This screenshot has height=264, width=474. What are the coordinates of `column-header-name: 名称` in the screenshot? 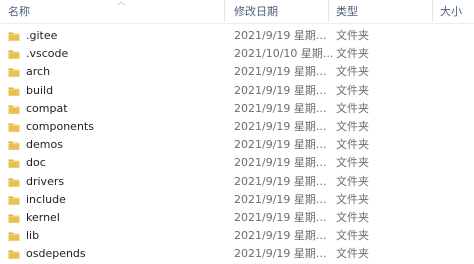 It's located at (19, 11).